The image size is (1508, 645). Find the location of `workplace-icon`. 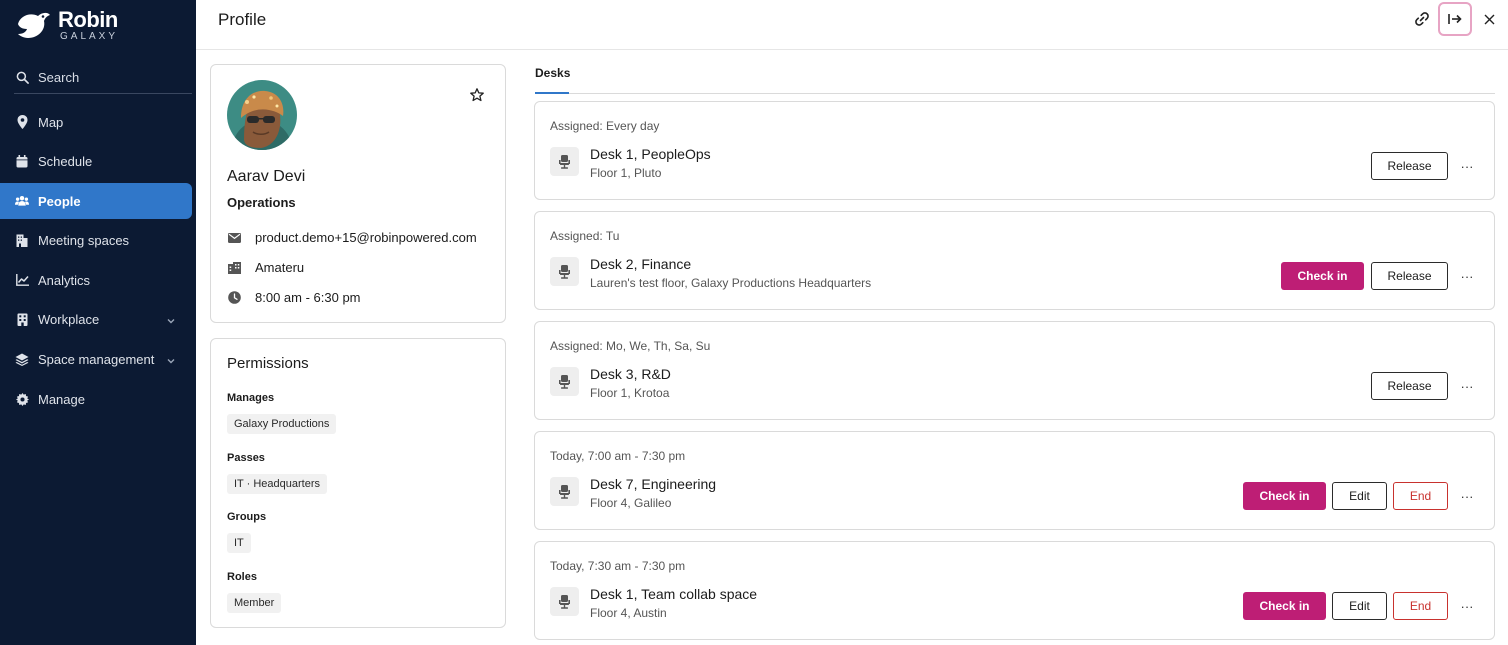

workplace-icon is located at coordinates (22, 320).